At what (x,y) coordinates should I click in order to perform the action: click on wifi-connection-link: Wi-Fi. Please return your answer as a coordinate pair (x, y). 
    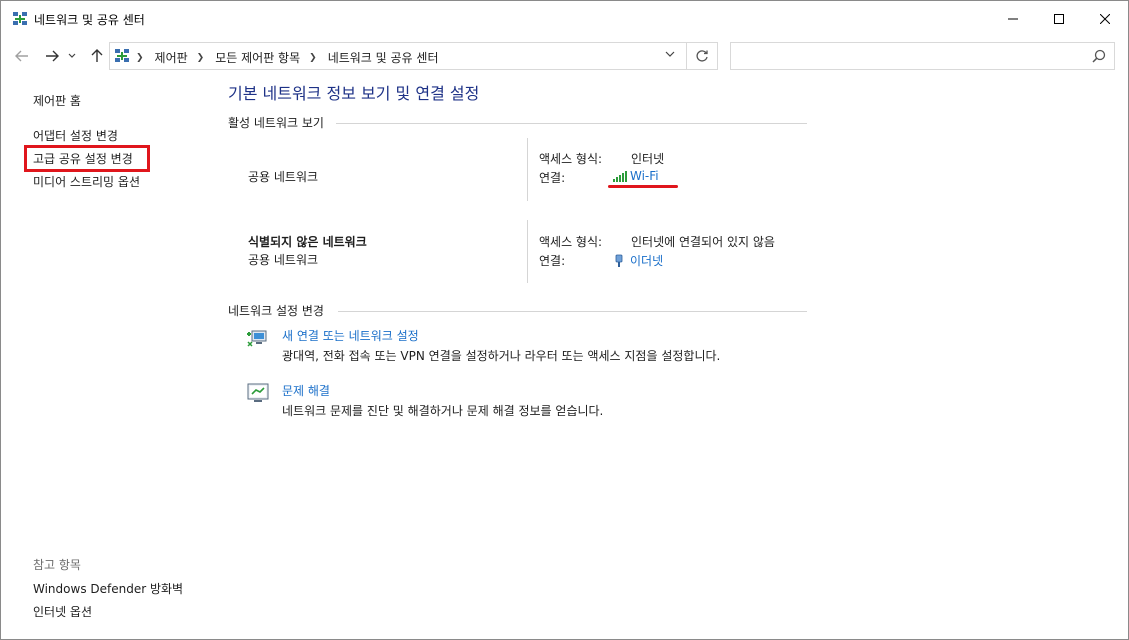
    Looking at the image, I should click on (635, 176).